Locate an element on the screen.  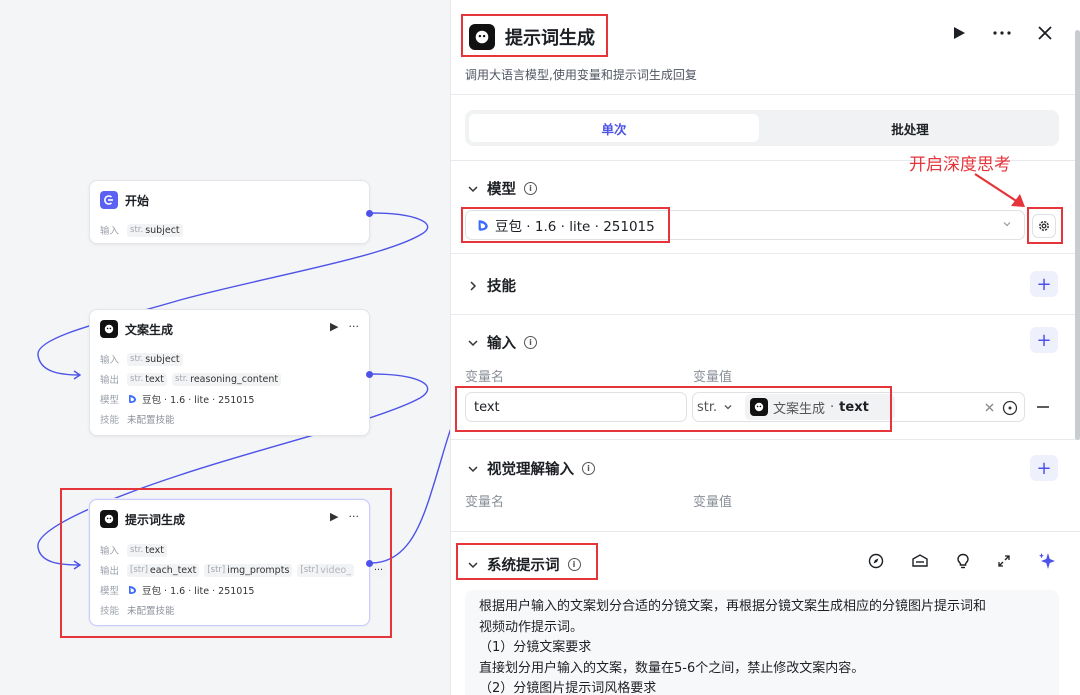
compass-icon is located at coordinates (876, 561).